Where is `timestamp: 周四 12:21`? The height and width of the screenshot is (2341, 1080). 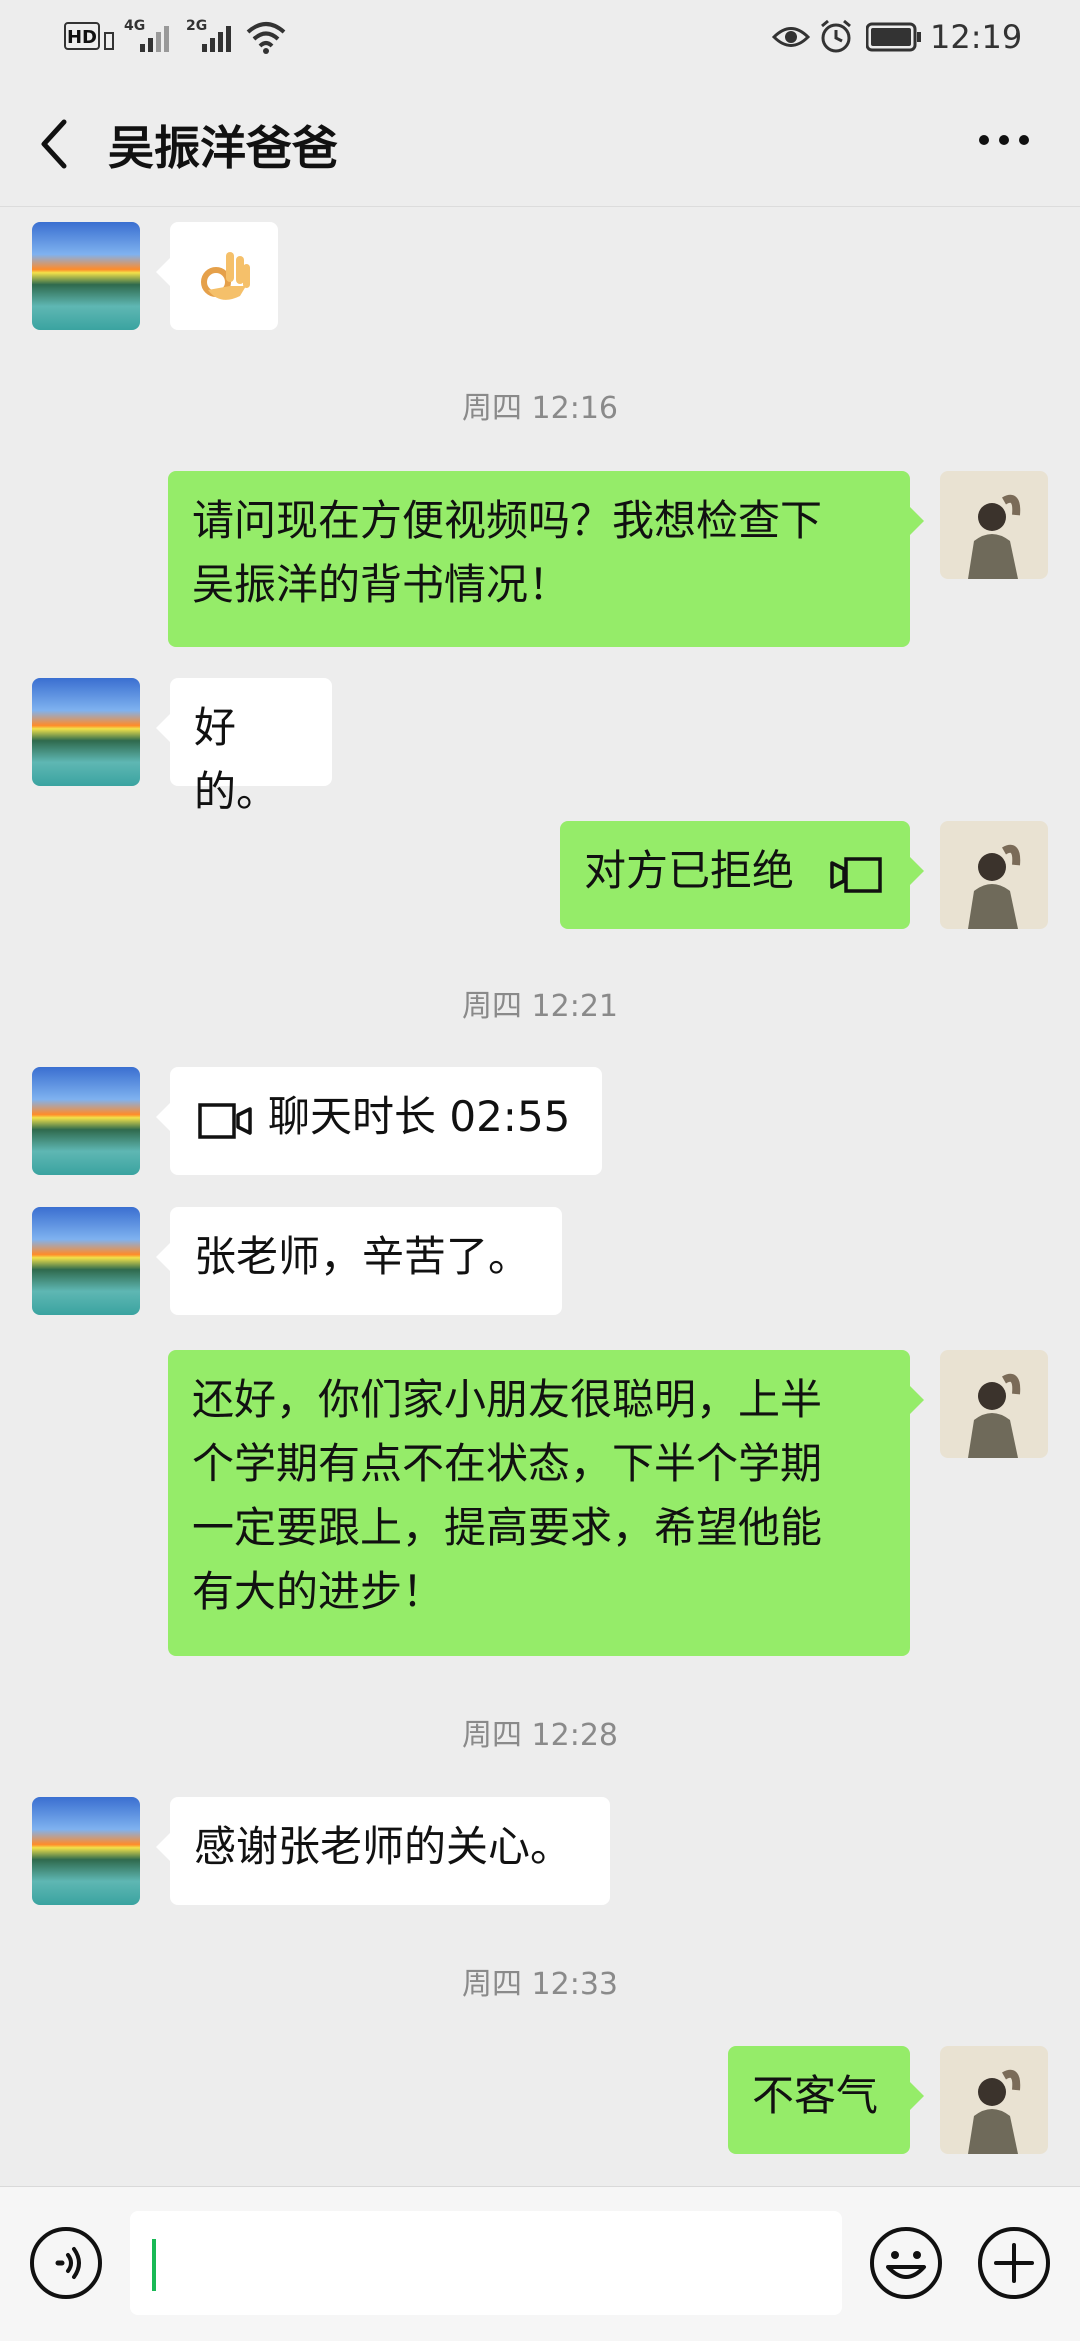 timestamp: 周四 12:21 is located at coordinates (540, 1006).